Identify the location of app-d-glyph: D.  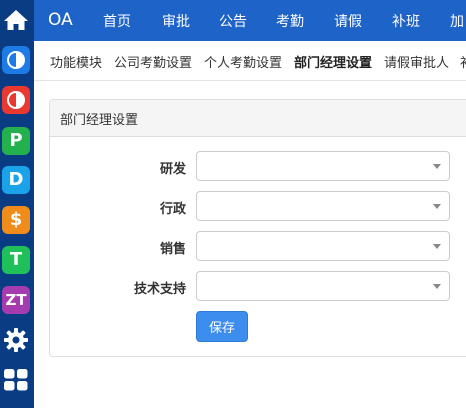
(16, 179).